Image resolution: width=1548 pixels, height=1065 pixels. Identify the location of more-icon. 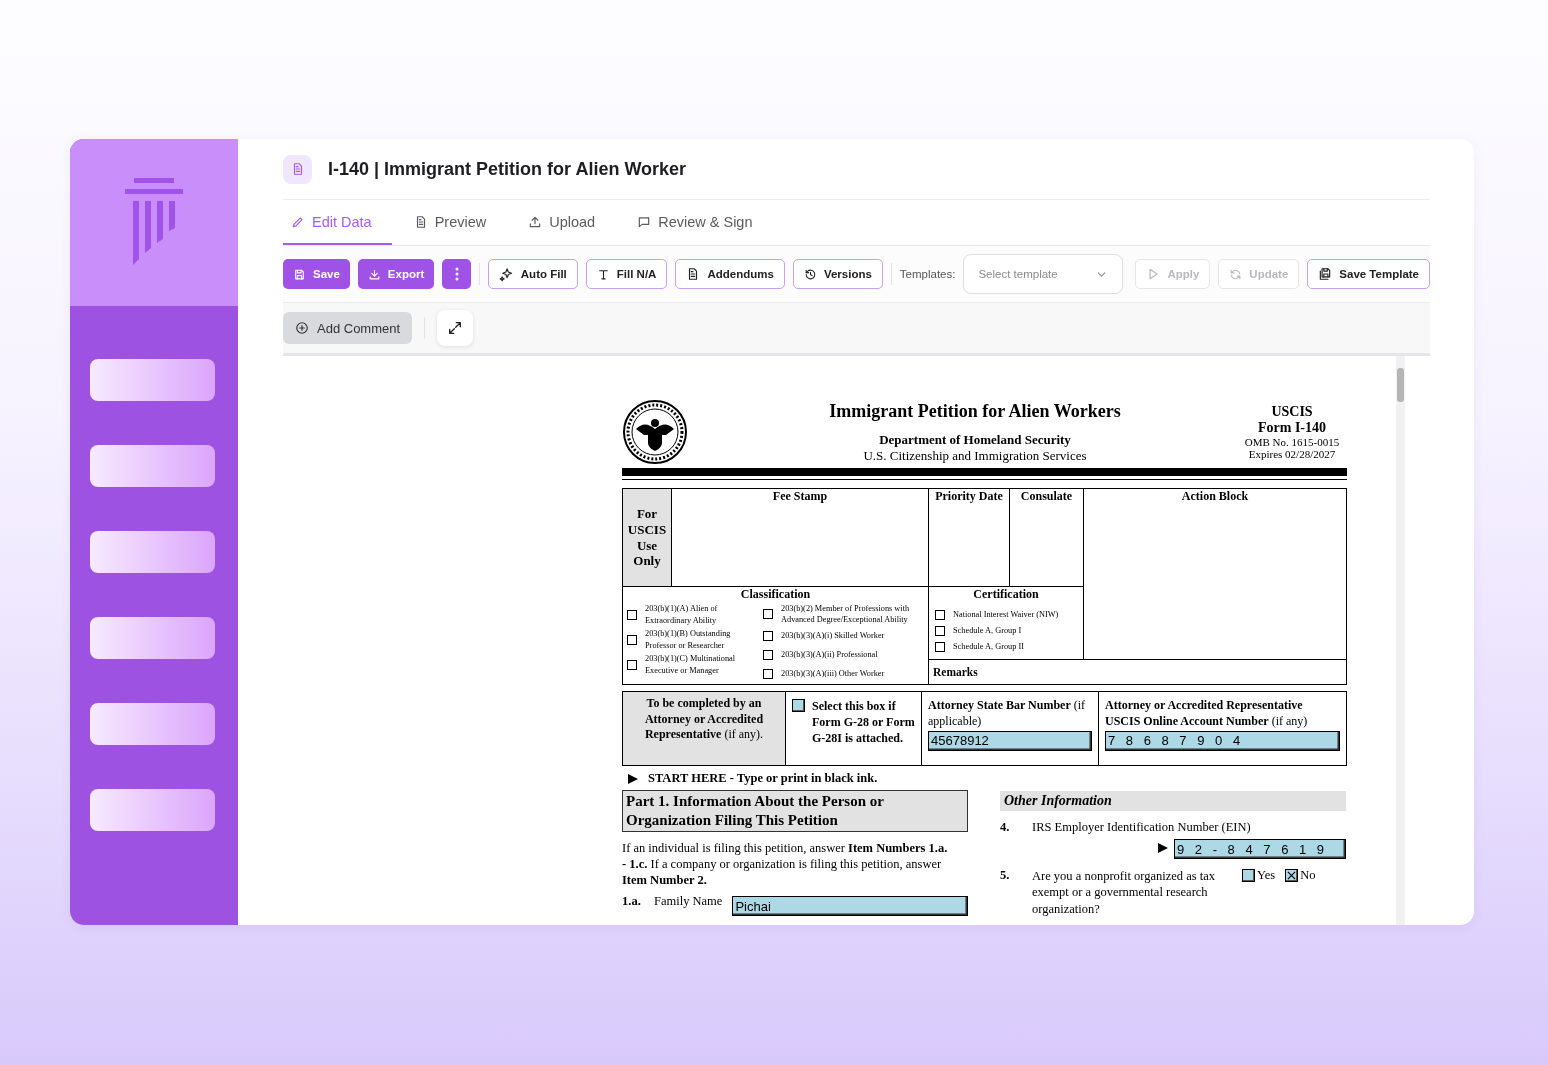
(456, 274).